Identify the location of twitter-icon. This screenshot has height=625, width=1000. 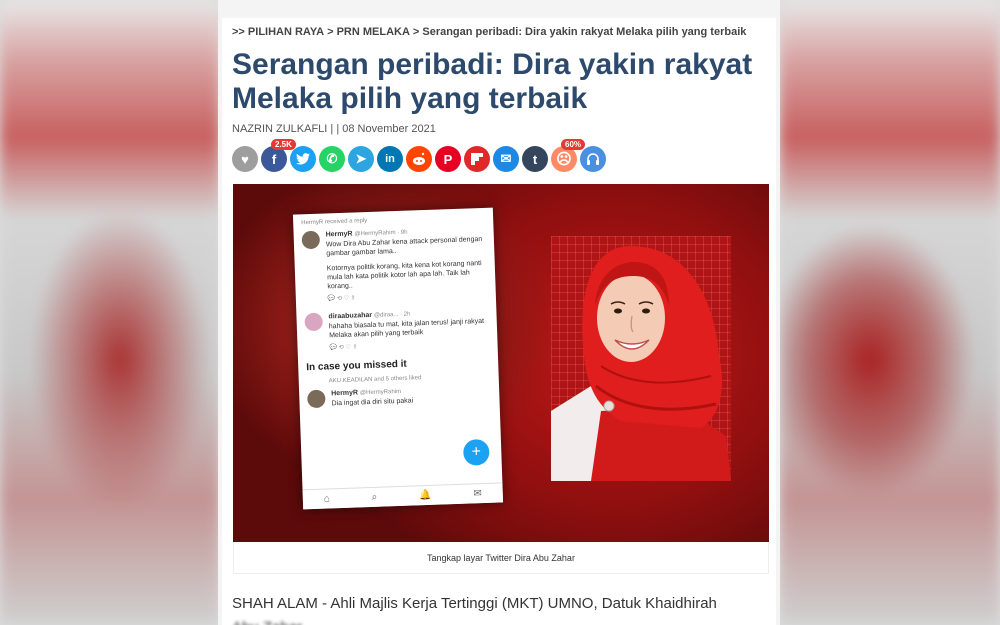
(303, 159).